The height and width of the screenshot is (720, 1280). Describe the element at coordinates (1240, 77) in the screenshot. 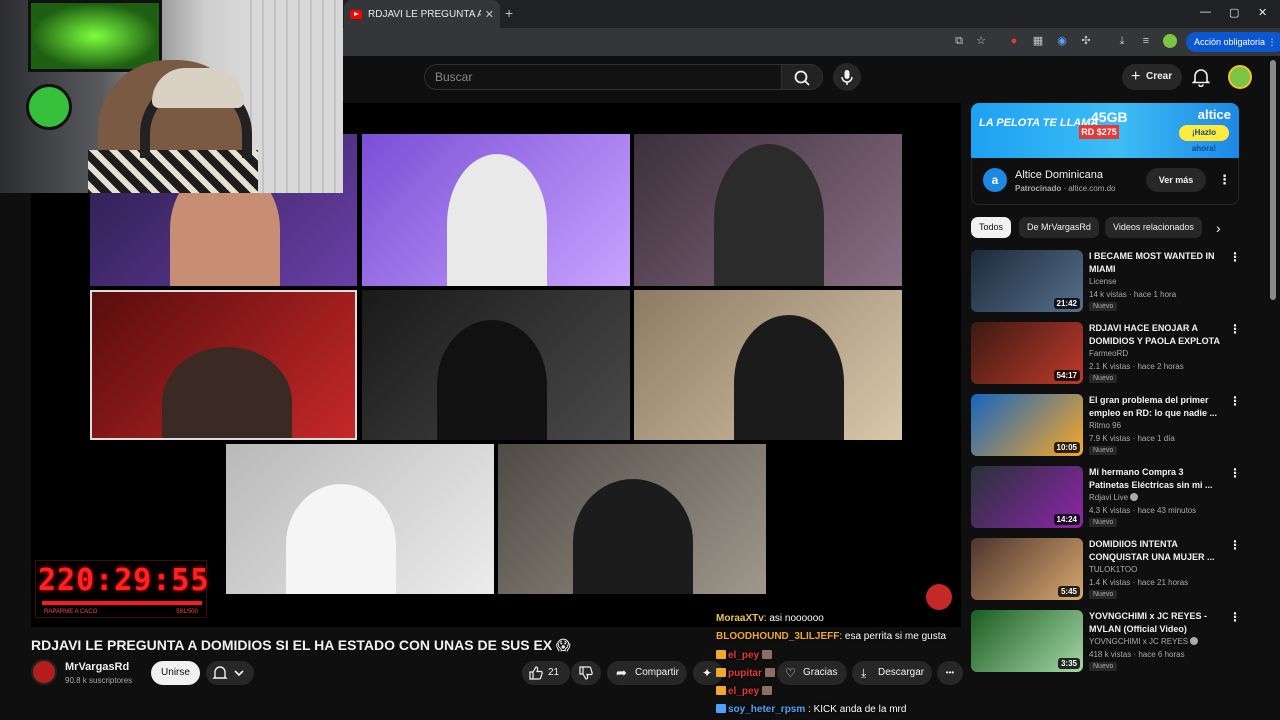

I see `account-avatar` at that location.